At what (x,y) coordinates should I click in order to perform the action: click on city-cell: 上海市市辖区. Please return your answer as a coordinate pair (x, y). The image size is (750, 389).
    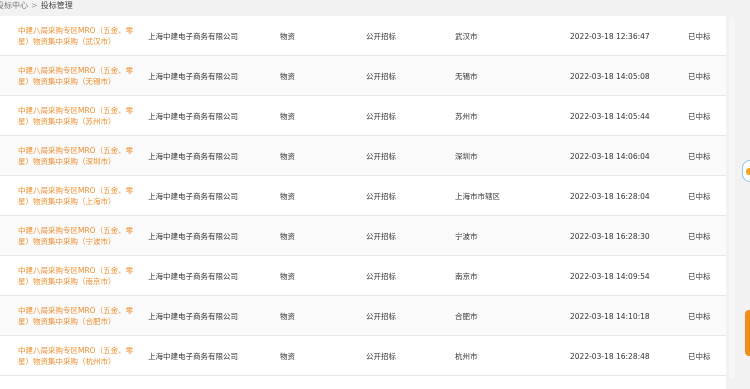
    Looking at the image, I should click on (477, 196).